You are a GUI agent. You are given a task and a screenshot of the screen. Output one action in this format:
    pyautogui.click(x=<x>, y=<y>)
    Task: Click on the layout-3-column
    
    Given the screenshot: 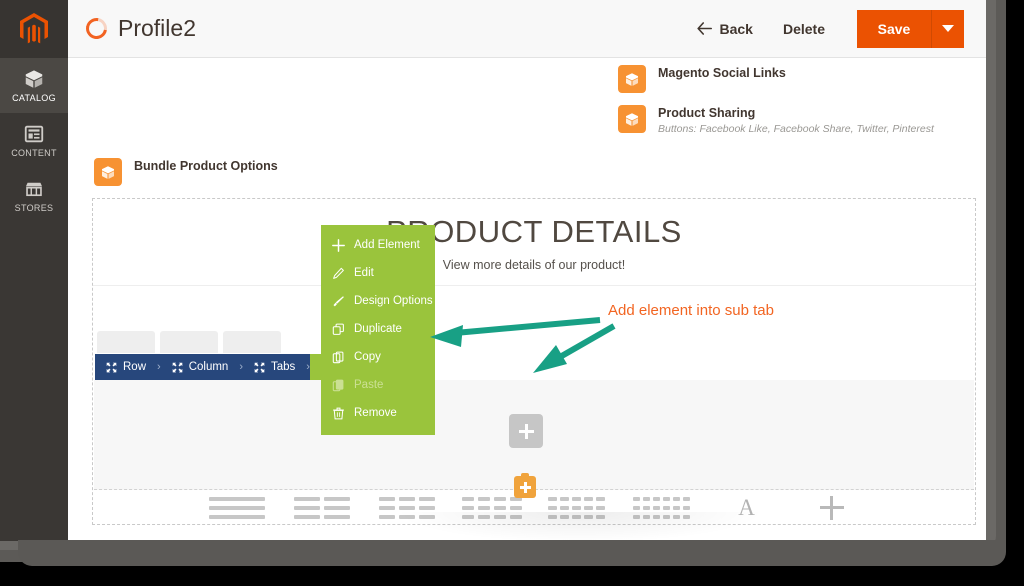 What is the action you would take?
    pyautogui.click(x=407, y=508)
    